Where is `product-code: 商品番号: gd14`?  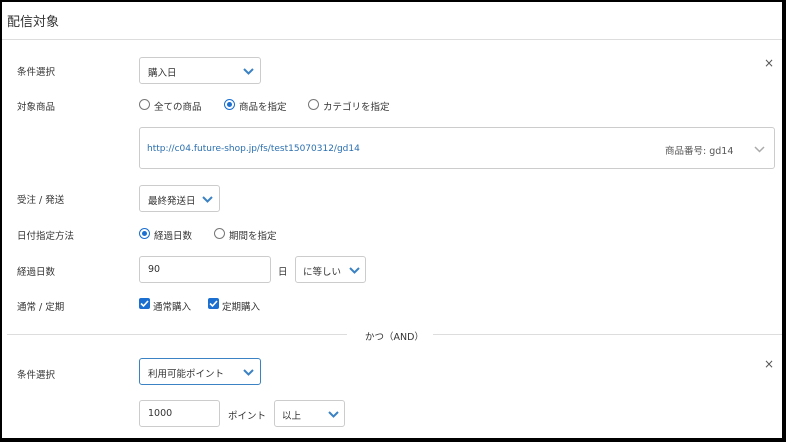
product-code: 商品番号: gd14 is located at coordinates (699, 151).